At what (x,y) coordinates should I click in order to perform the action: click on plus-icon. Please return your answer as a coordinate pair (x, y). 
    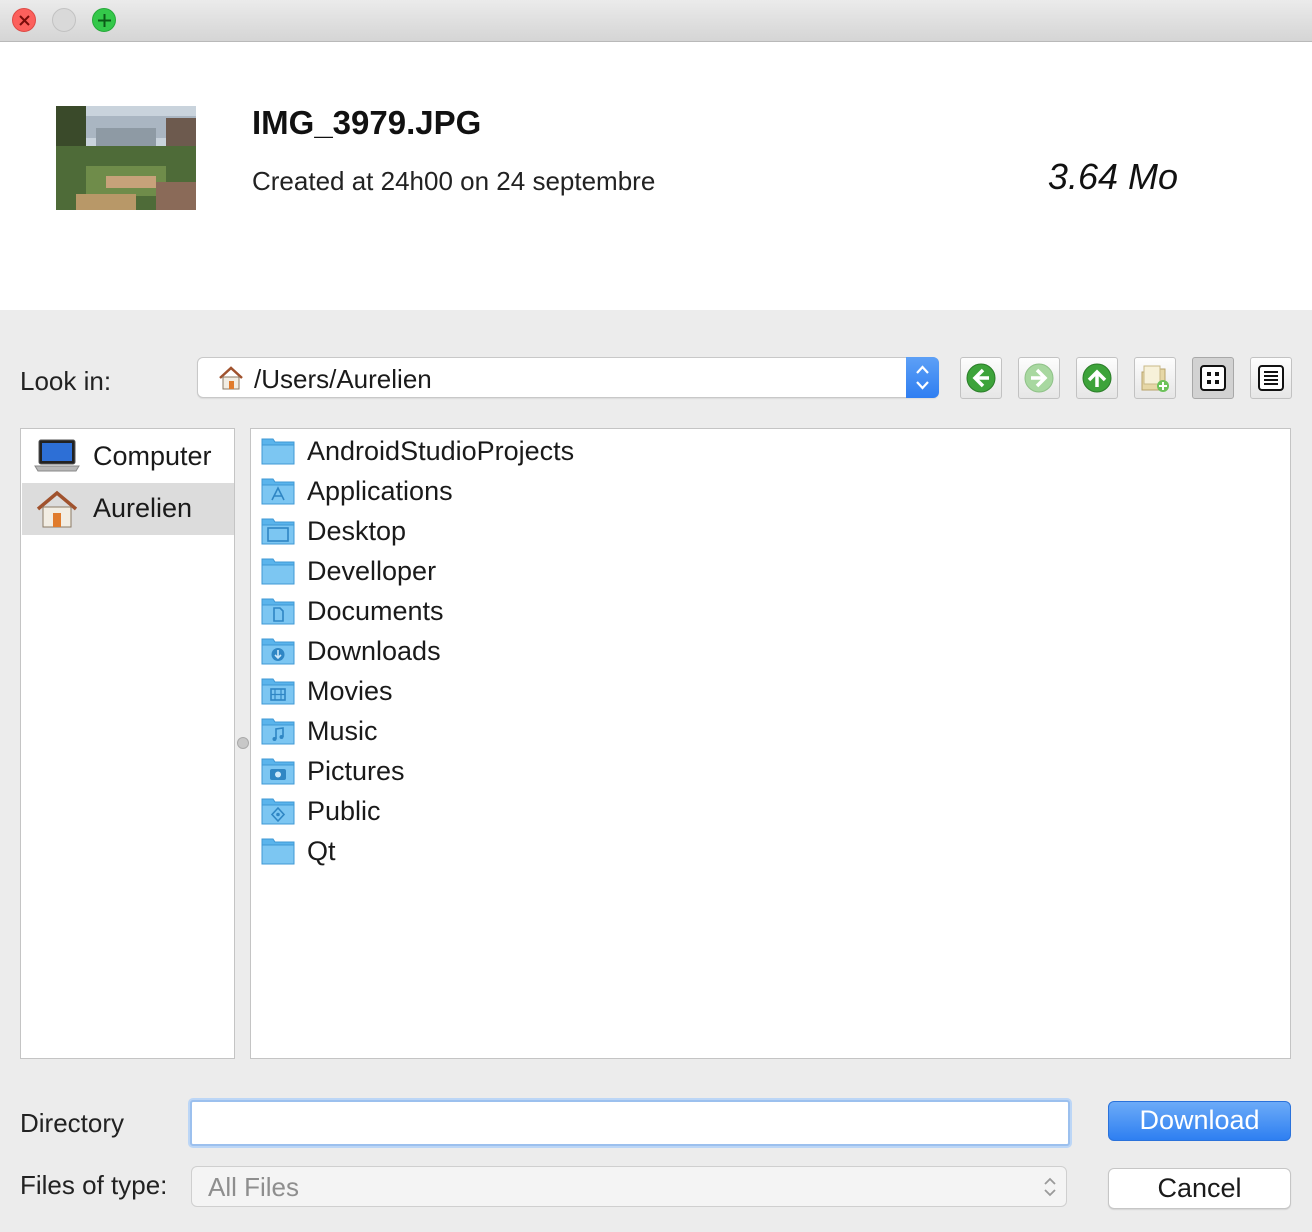
    Looking at the image, I should click on (104, 20).